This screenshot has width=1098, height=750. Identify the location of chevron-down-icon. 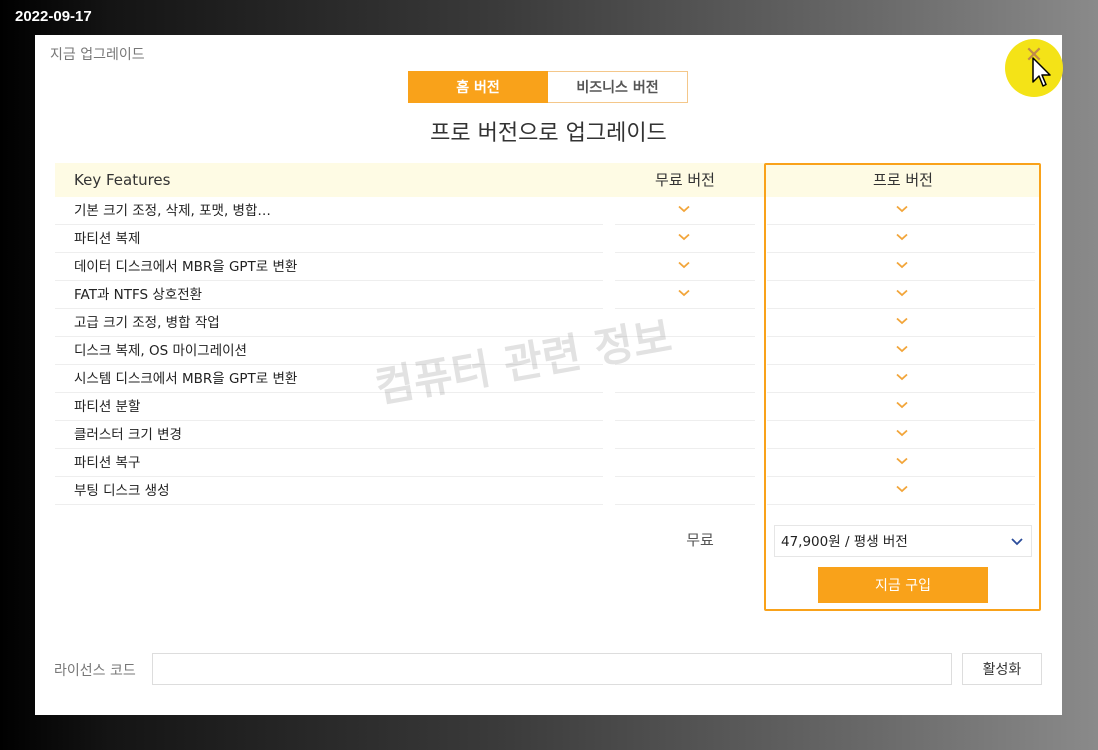
(1017, 541).